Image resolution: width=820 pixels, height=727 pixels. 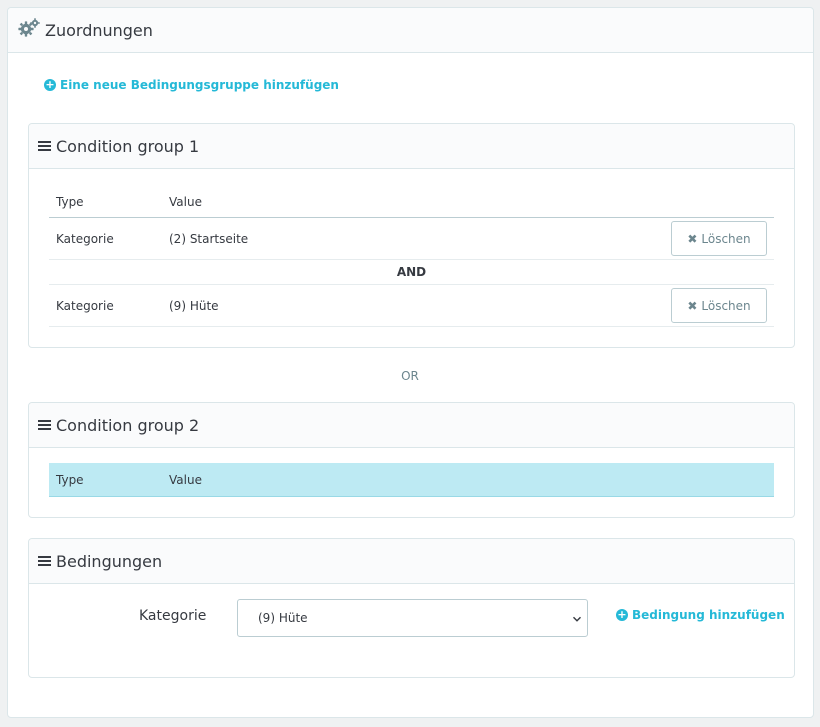 What do you see at coordinates (128, 425) in the screenshot?
I see `condition-group-2-title: Condition group 2` at bounding box center [128, 425].